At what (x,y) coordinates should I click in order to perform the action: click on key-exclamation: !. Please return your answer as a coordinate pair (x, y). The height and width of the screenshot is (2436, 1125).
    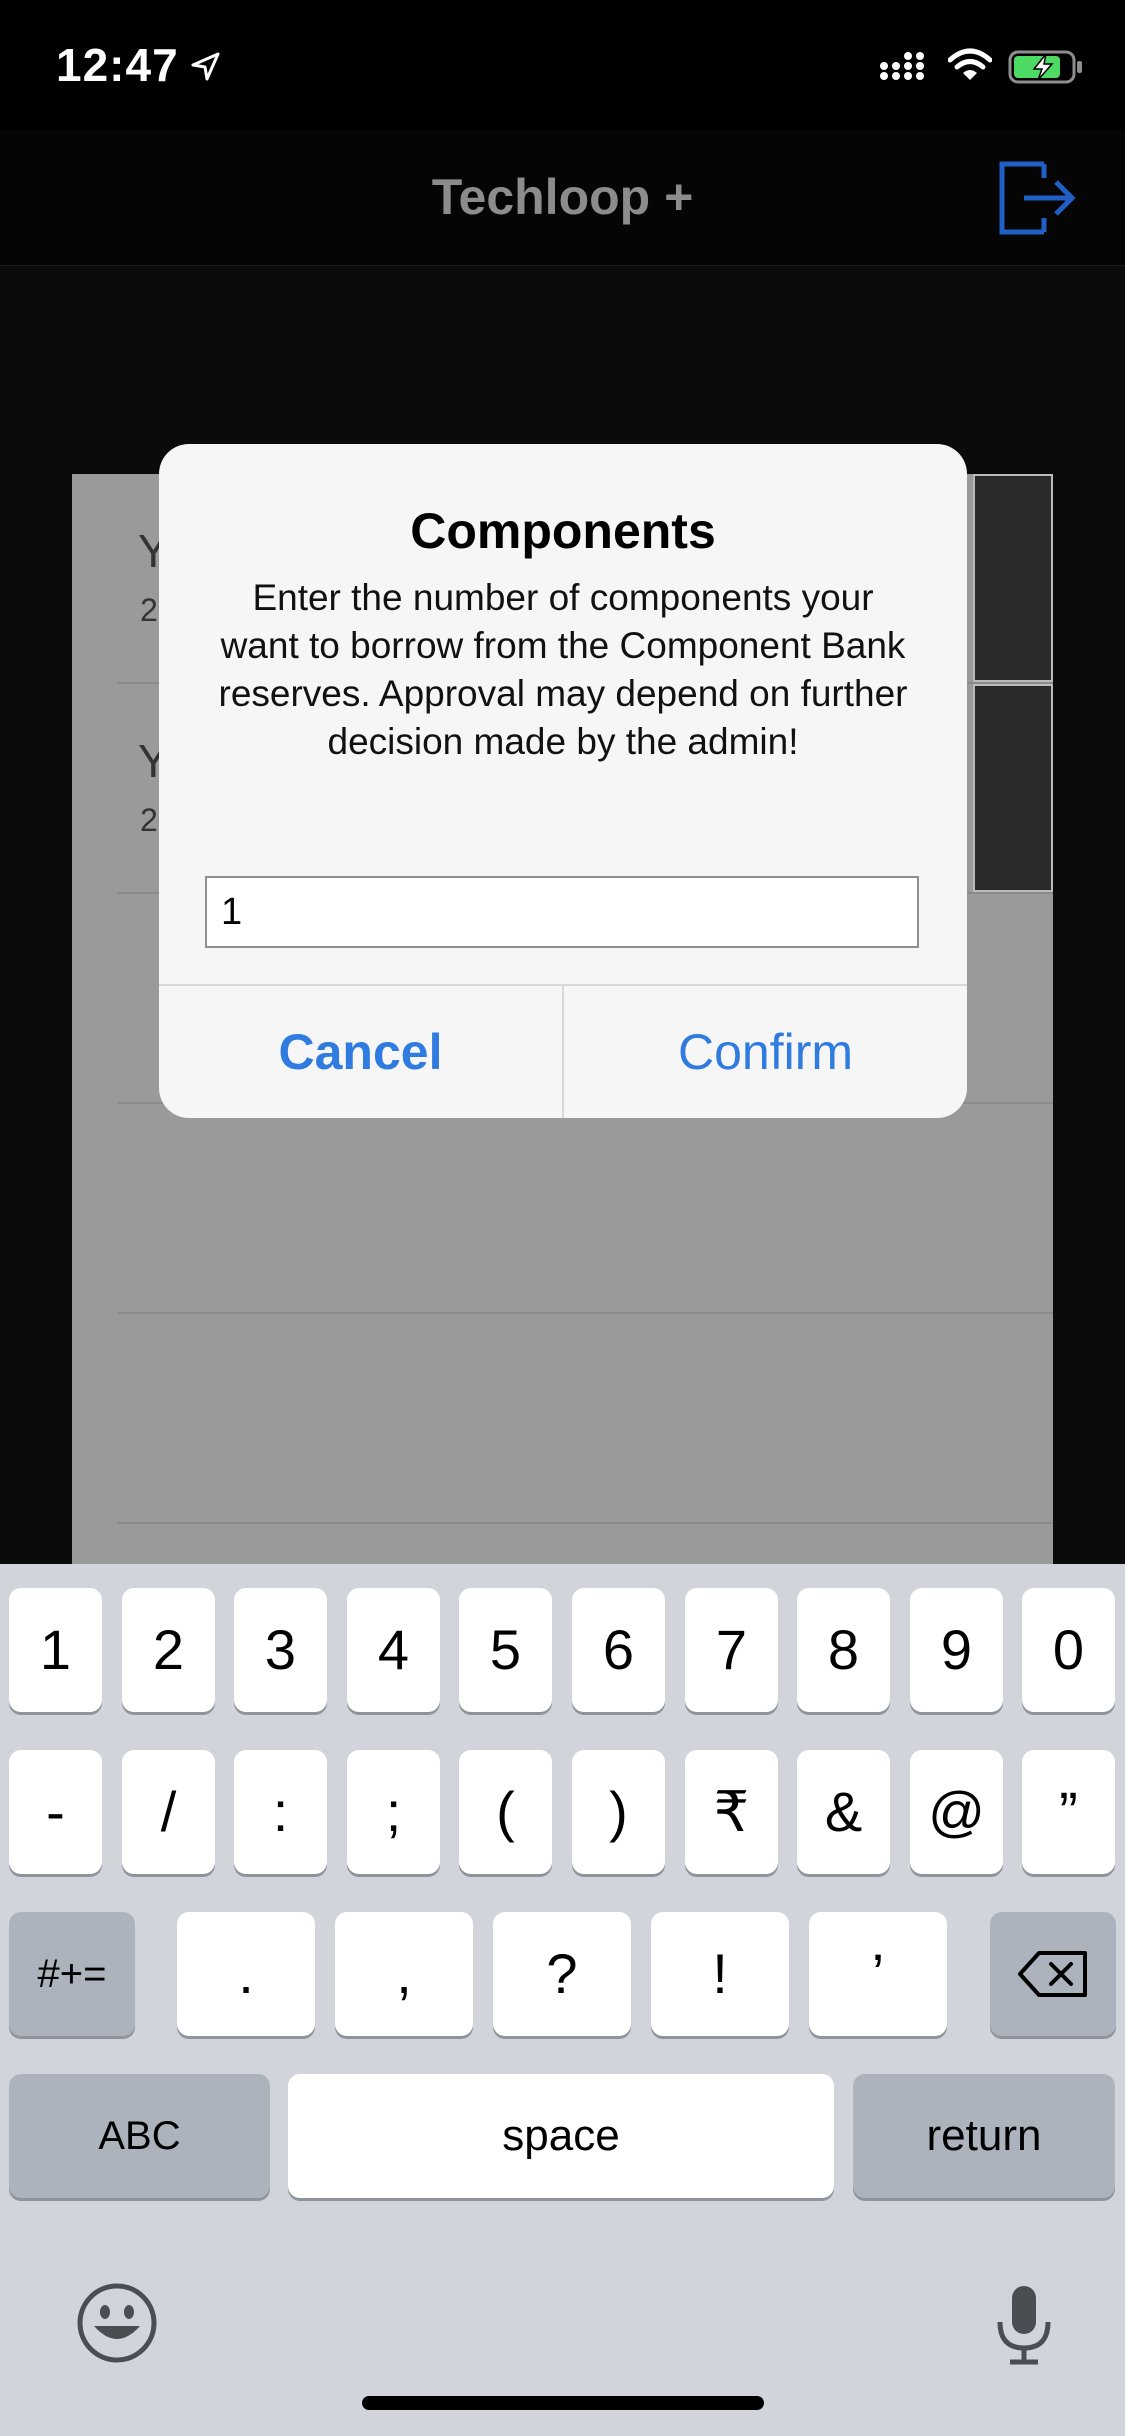
    Looking at the image, I should click on (720, 1974).